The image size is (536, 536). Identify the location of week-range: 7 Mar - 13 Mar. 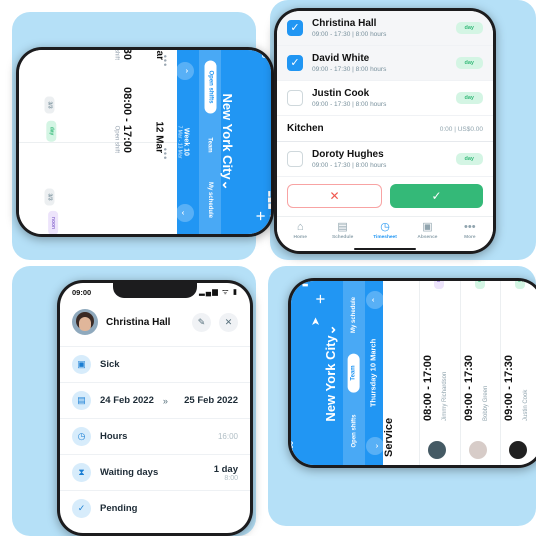
(179, 142).